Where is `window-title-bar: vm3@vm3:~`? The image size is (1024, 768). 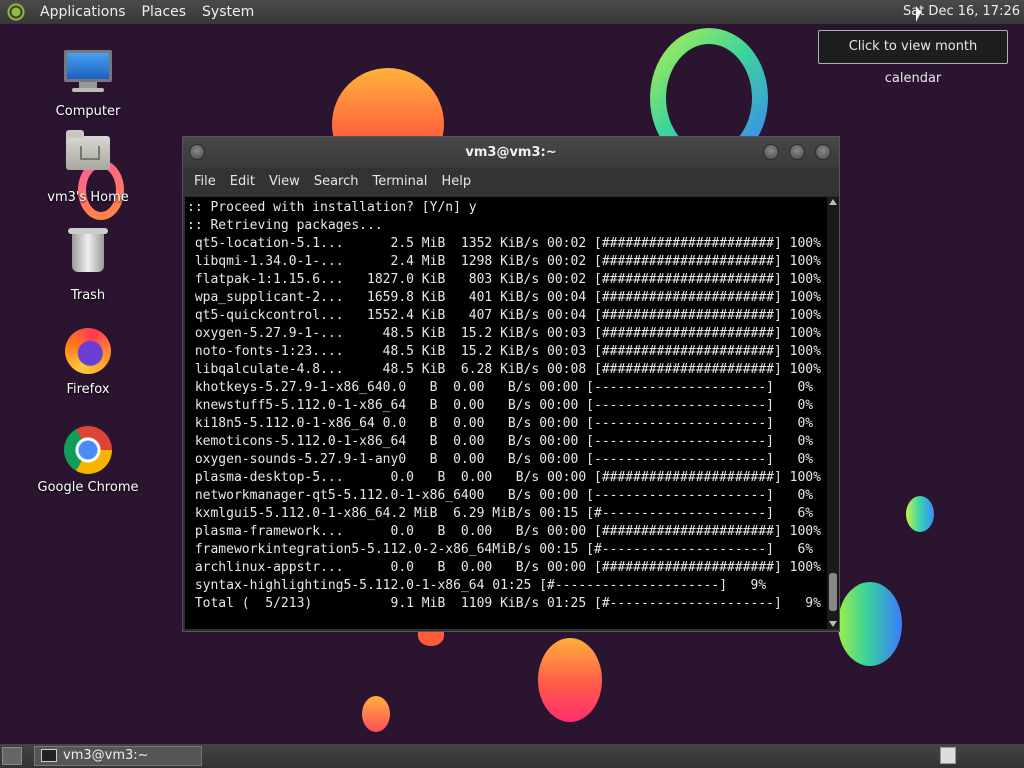
window-title-bar: vm3@vm3:~ is located at coordinates (511, 152).